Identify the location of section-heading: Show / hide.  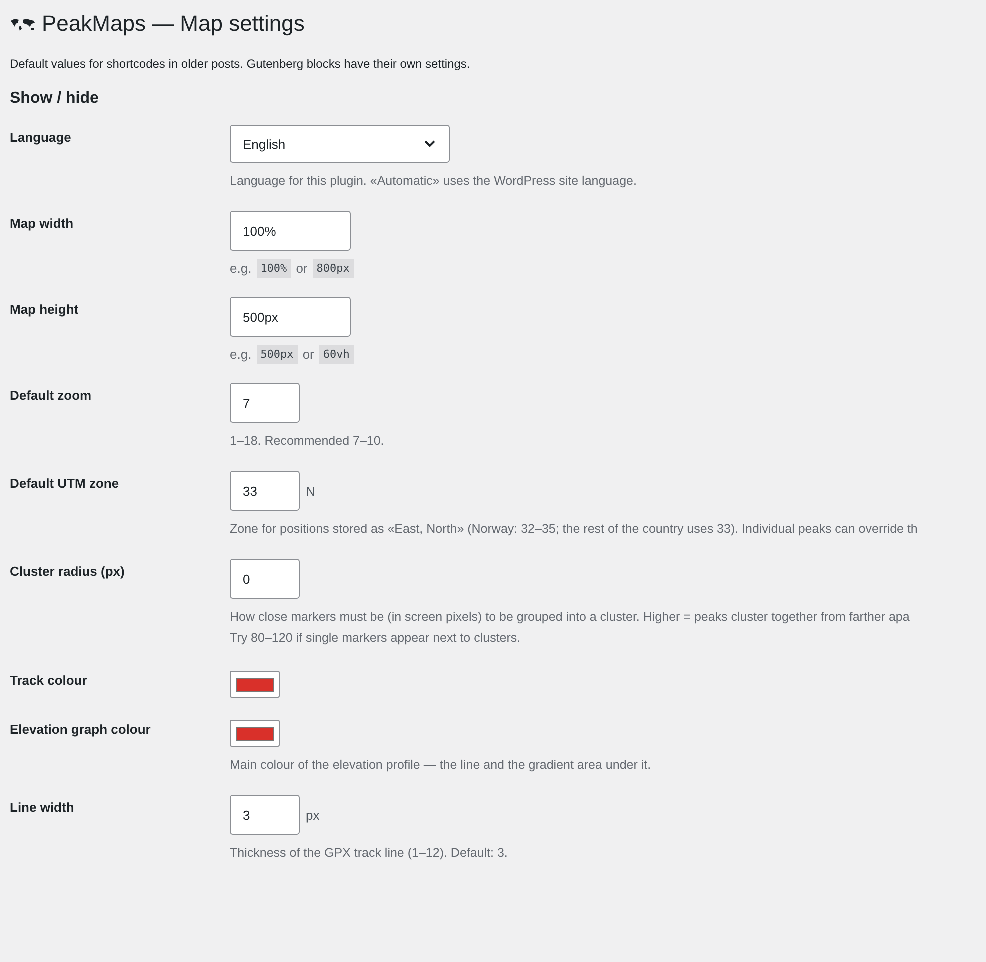
(55, 99).